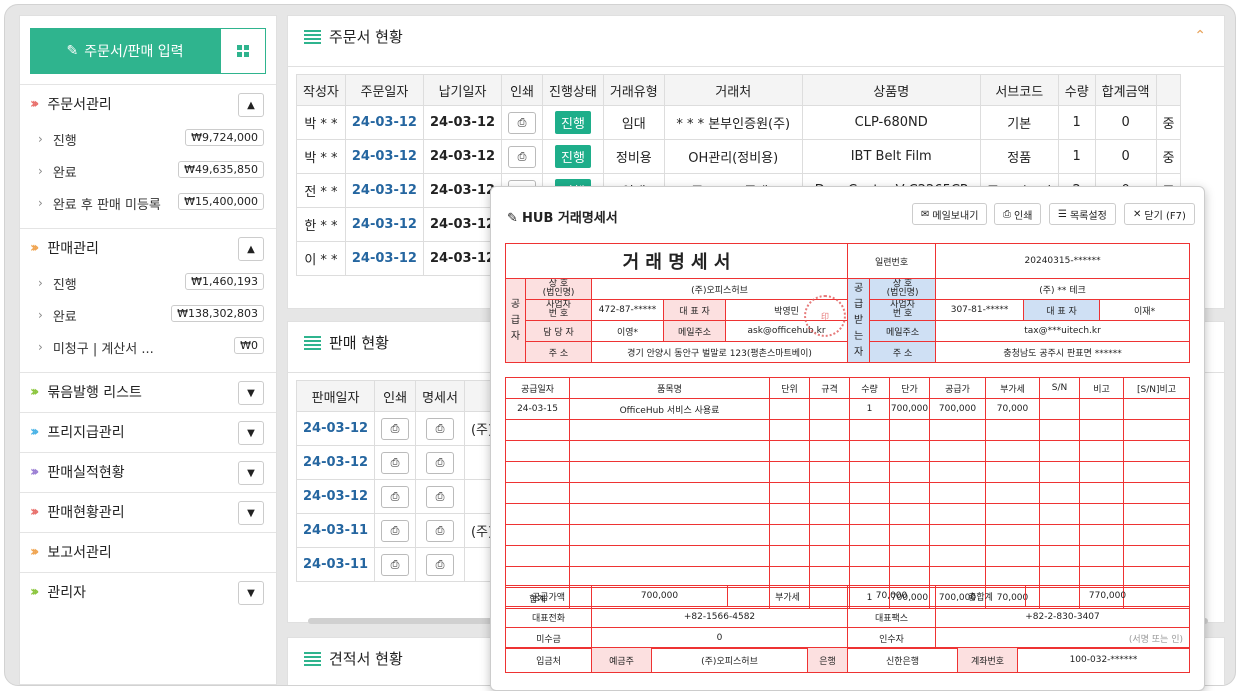 This screenshot has width=1242, height=691. I want to click on column-header: 상품명, so click(891, 90).